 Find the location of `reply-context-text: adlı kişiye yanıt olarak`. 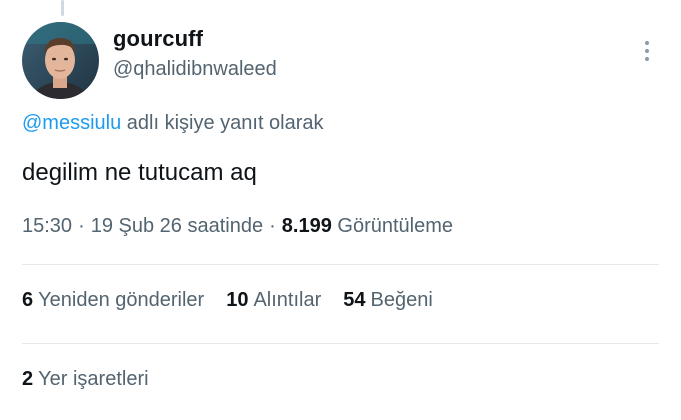

reply-context-text: adlı kişiye yanıt olarak is located at coordinates (222, 123).